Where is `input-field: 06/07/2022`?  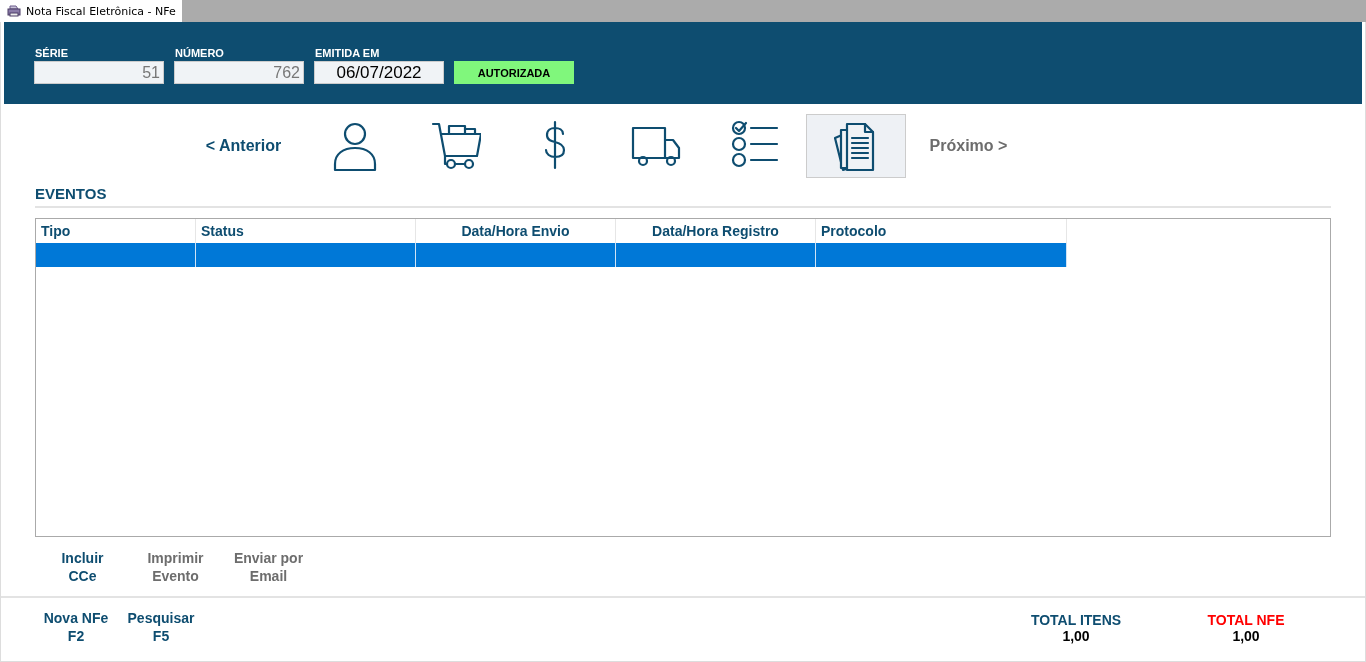 input-field: 06/07/2022 is located at coordinates (379, 72).